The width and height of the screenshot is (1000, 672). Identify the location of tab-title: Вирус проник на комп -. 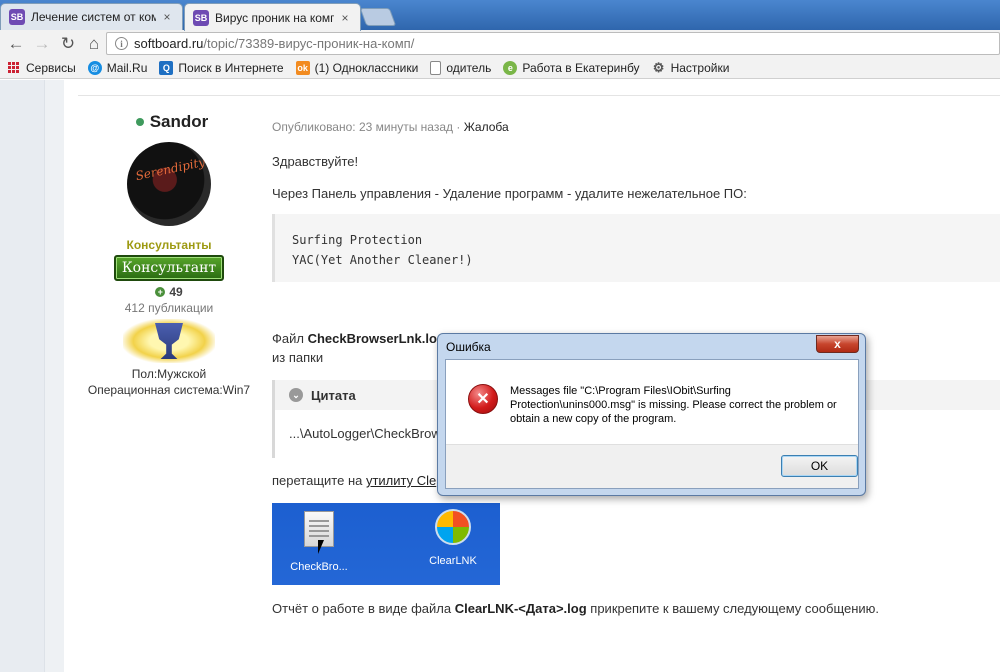
(274, 17).